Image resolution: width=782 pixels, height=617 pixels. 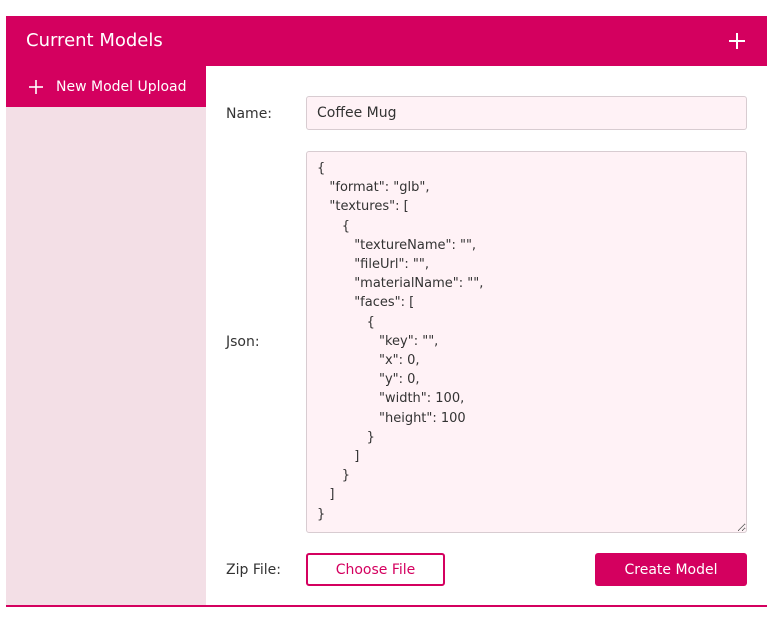 I want to click on json-label: Json:, so click(x=243, y=342).